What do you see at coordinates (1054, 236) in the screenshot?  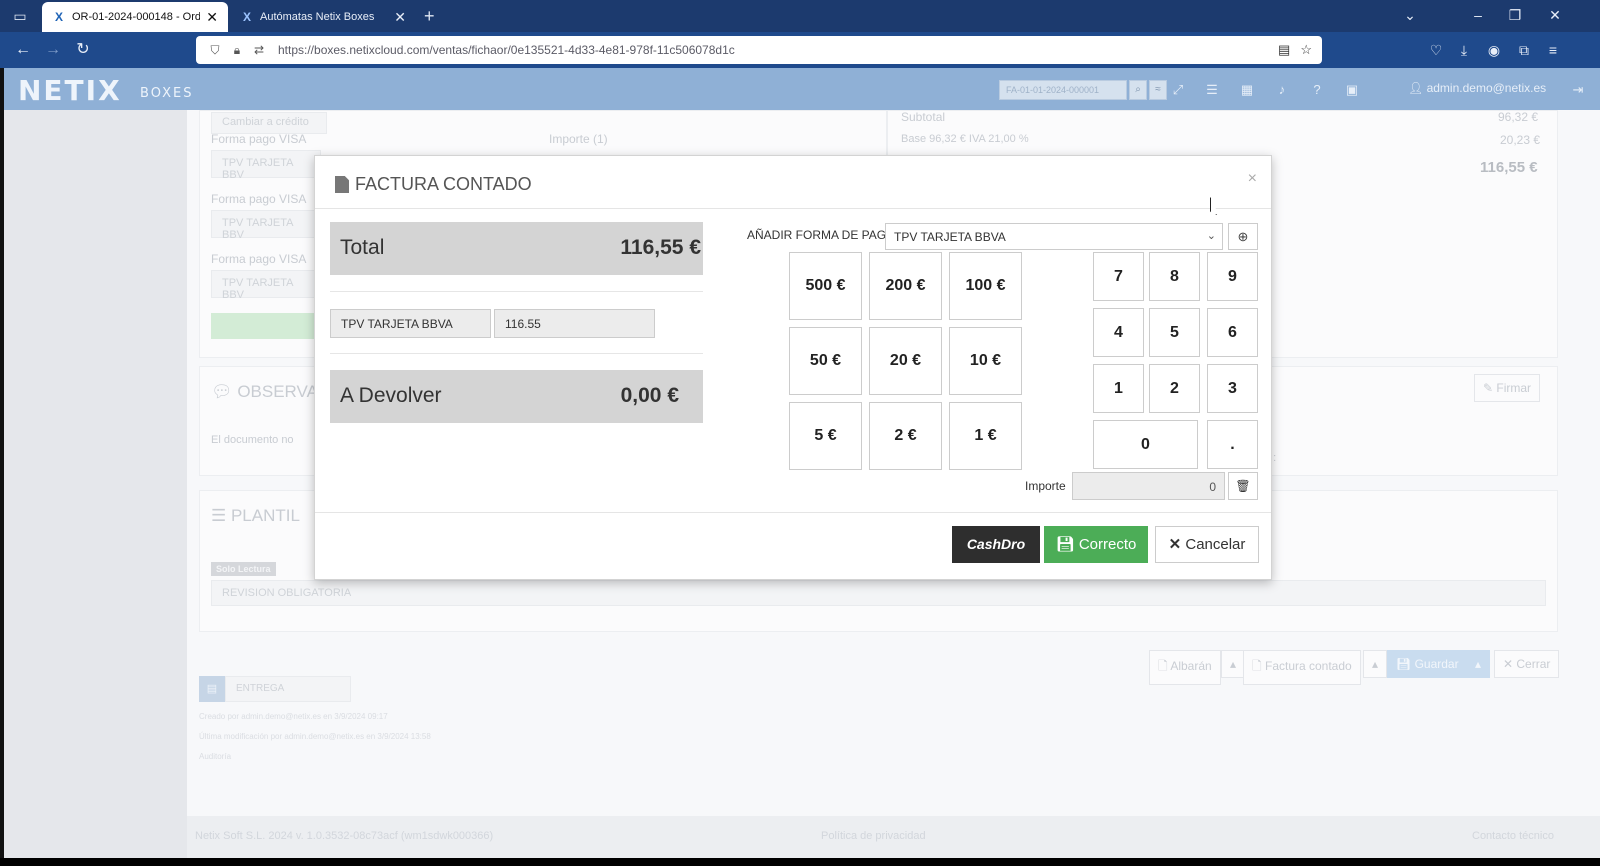 I see `payment-method-select: TPV TARJETA BBVA ⌄` at bounding box center [1054, 236].